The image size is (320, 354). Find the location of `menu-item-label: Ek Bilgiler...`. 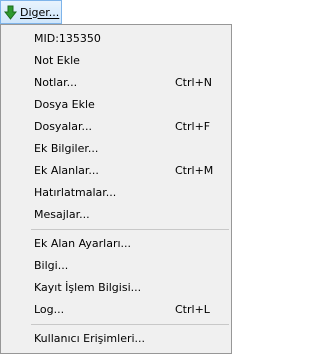

menu-item-label: Ek Bilgiler... is located at coordinates (66, 148).